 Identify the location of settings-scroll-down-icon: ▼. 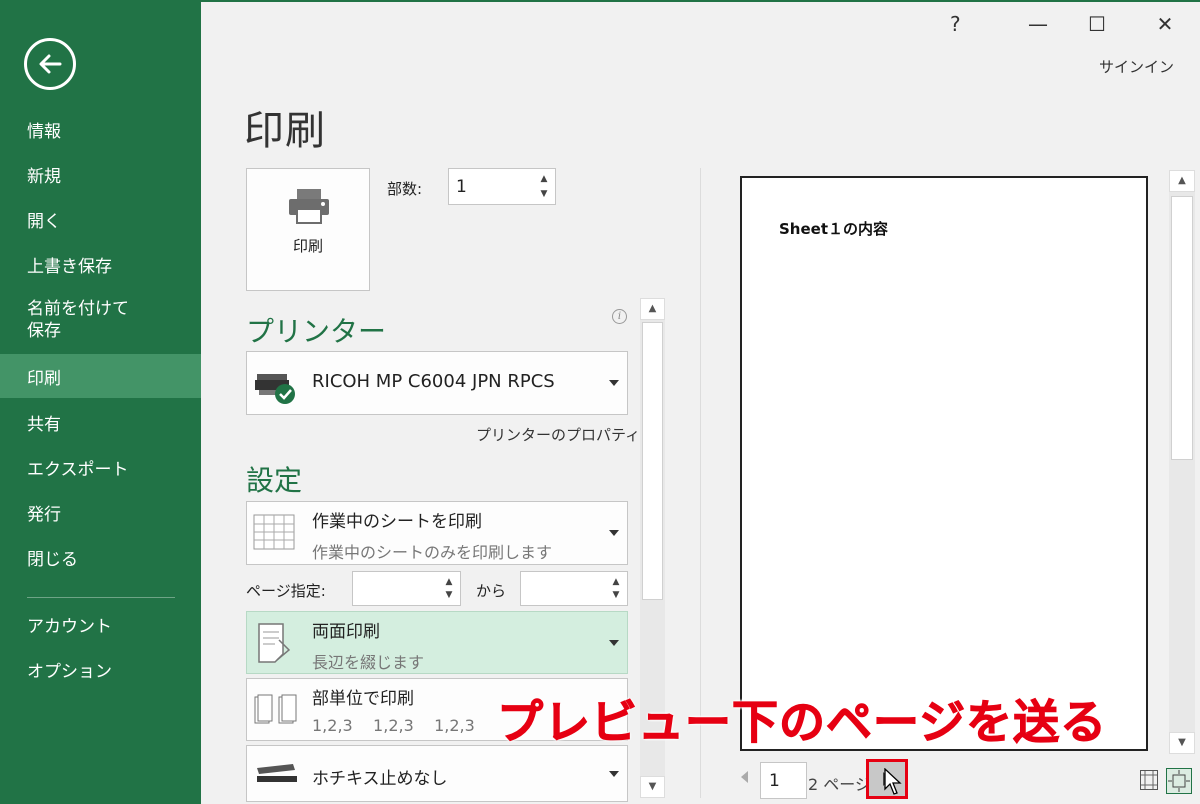
(652, 787).